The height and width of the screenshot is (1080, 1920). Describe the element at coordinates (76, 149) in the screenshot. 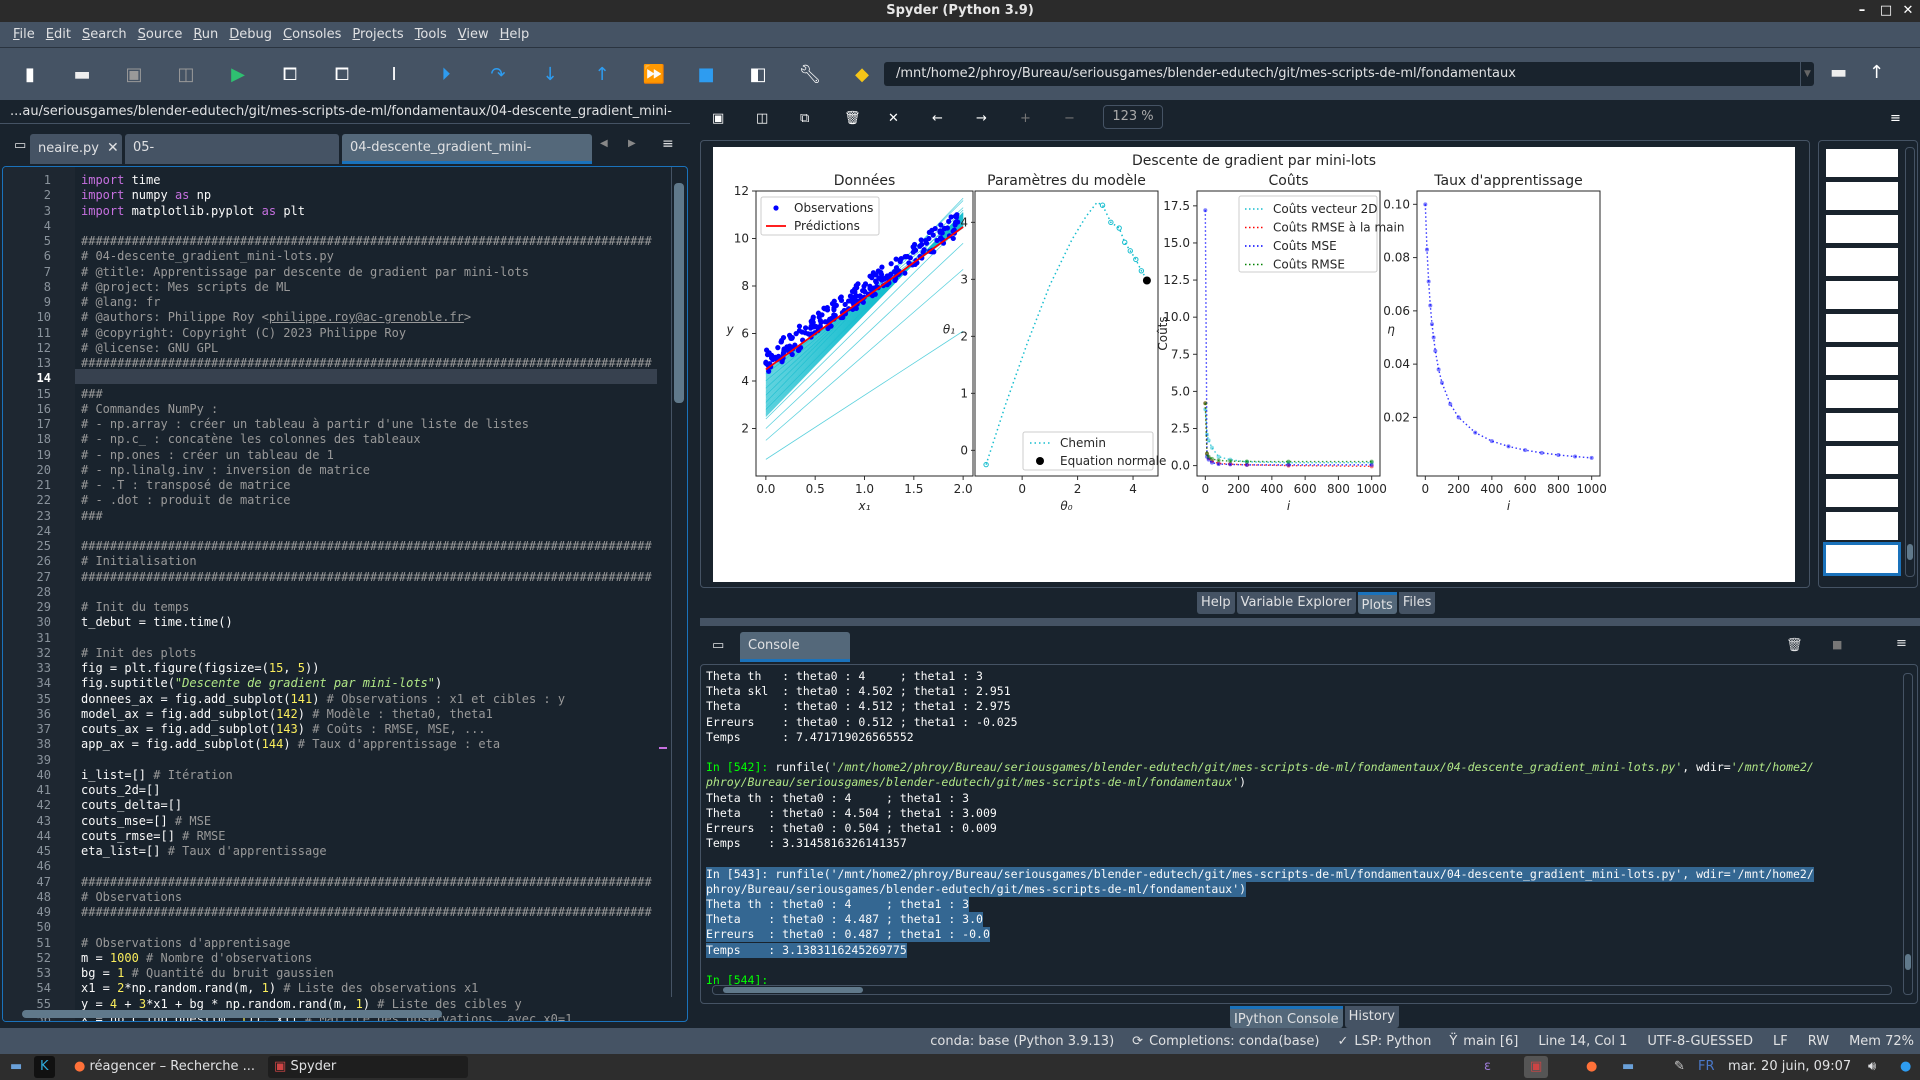

I see `tab-linear: neaire.py ✕` at that location.